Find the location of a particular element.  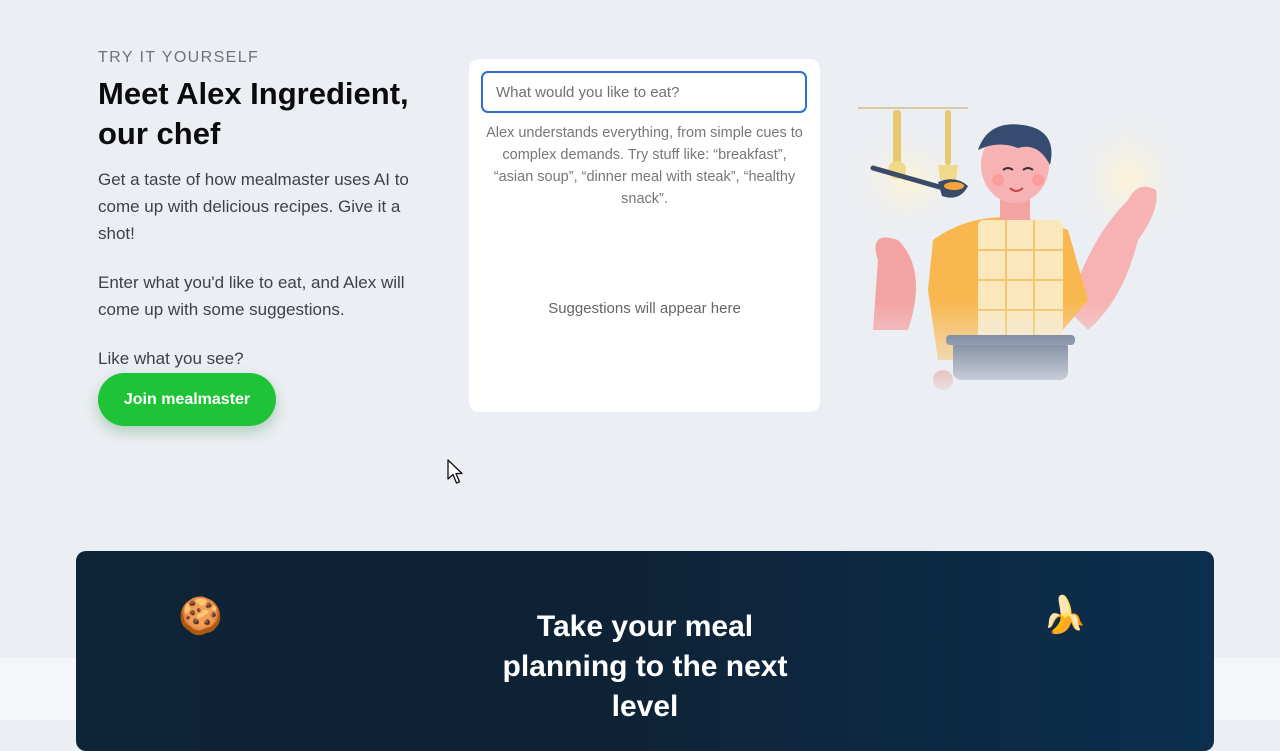

cta-prompt: Like what you see? is located at coordinates (171, 358).